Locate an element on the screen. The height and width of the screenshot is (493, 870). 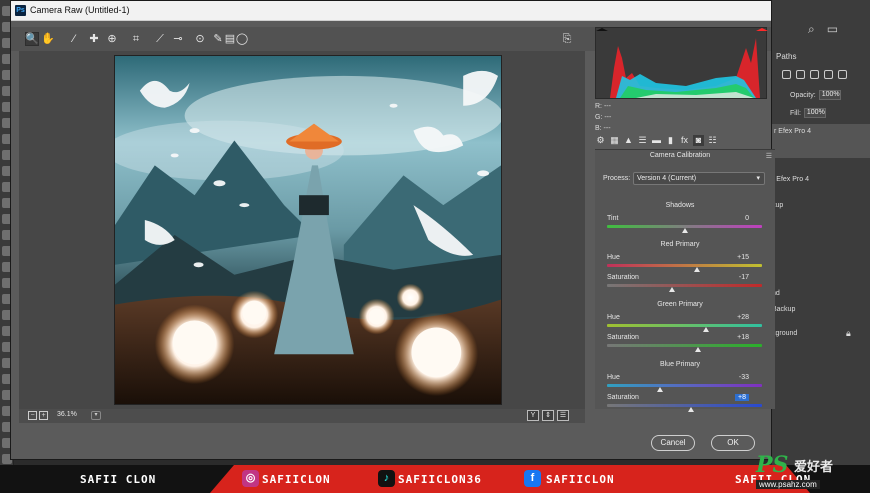
targeted-adjustment-tool-icon: ⊕ is located at coordinates (112, 39).